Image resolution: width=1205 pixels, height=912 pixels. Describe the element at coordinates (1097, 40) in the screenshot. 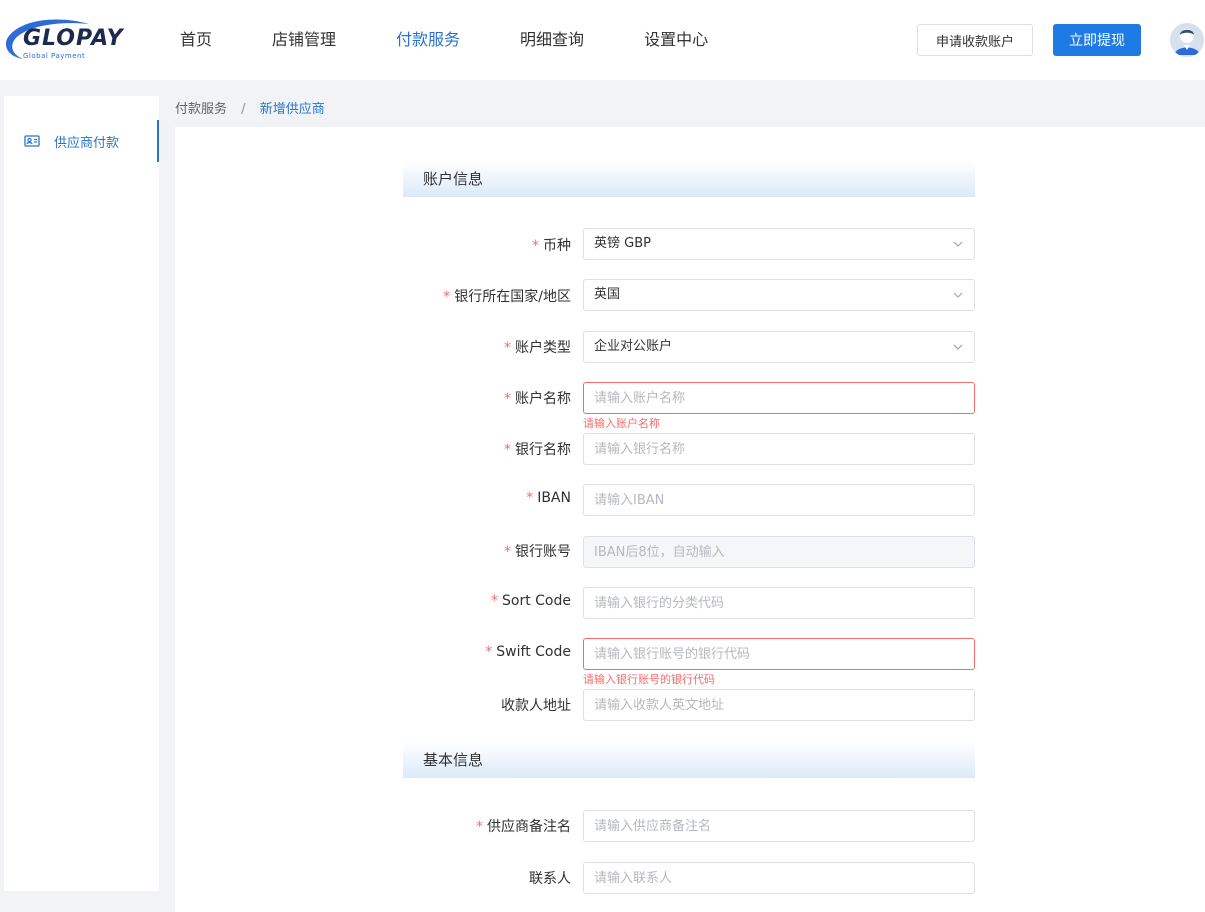

I see `withdraw-button: 立即提现` at that location.